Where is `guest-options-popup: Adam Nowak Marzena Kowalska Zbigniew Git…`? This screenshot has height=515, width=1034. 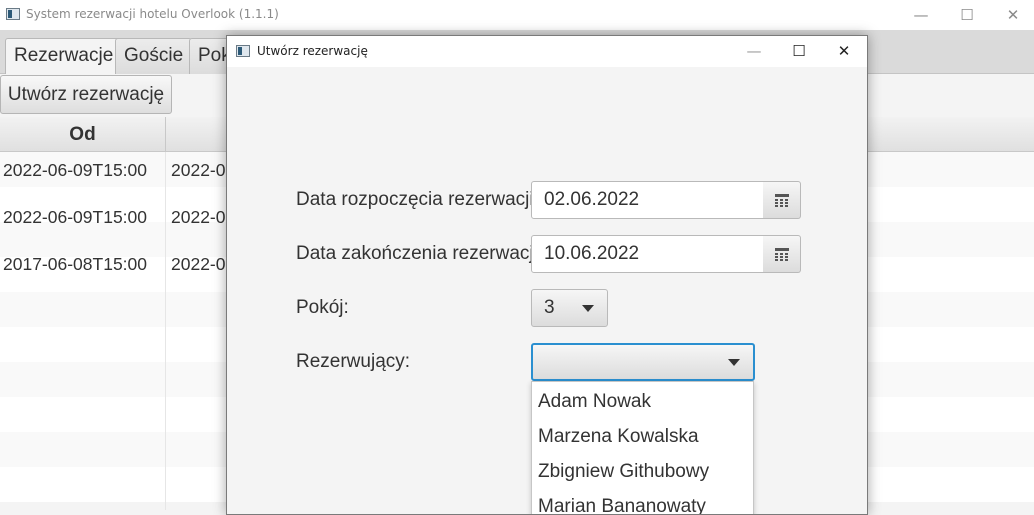 guest-options-popup: Adam Nowak Marzena Kowalska Zbigniew Git… is located at coordinates (642, 447).